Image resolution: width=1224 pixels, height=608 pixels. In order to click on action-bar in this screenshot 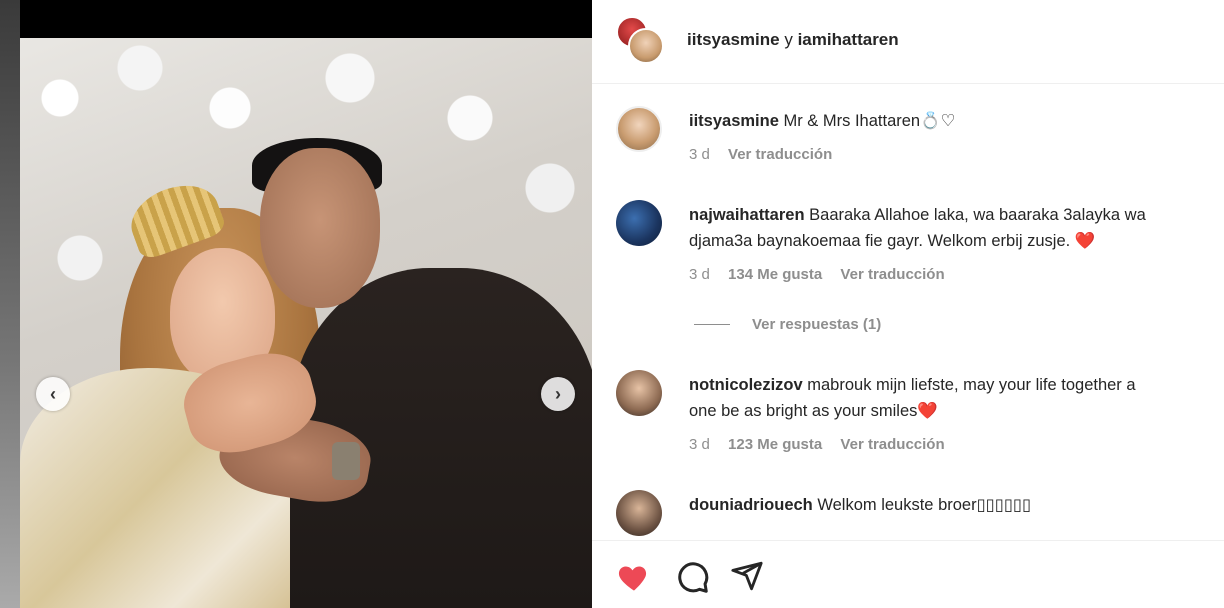, I will do `click(908, 574)`.